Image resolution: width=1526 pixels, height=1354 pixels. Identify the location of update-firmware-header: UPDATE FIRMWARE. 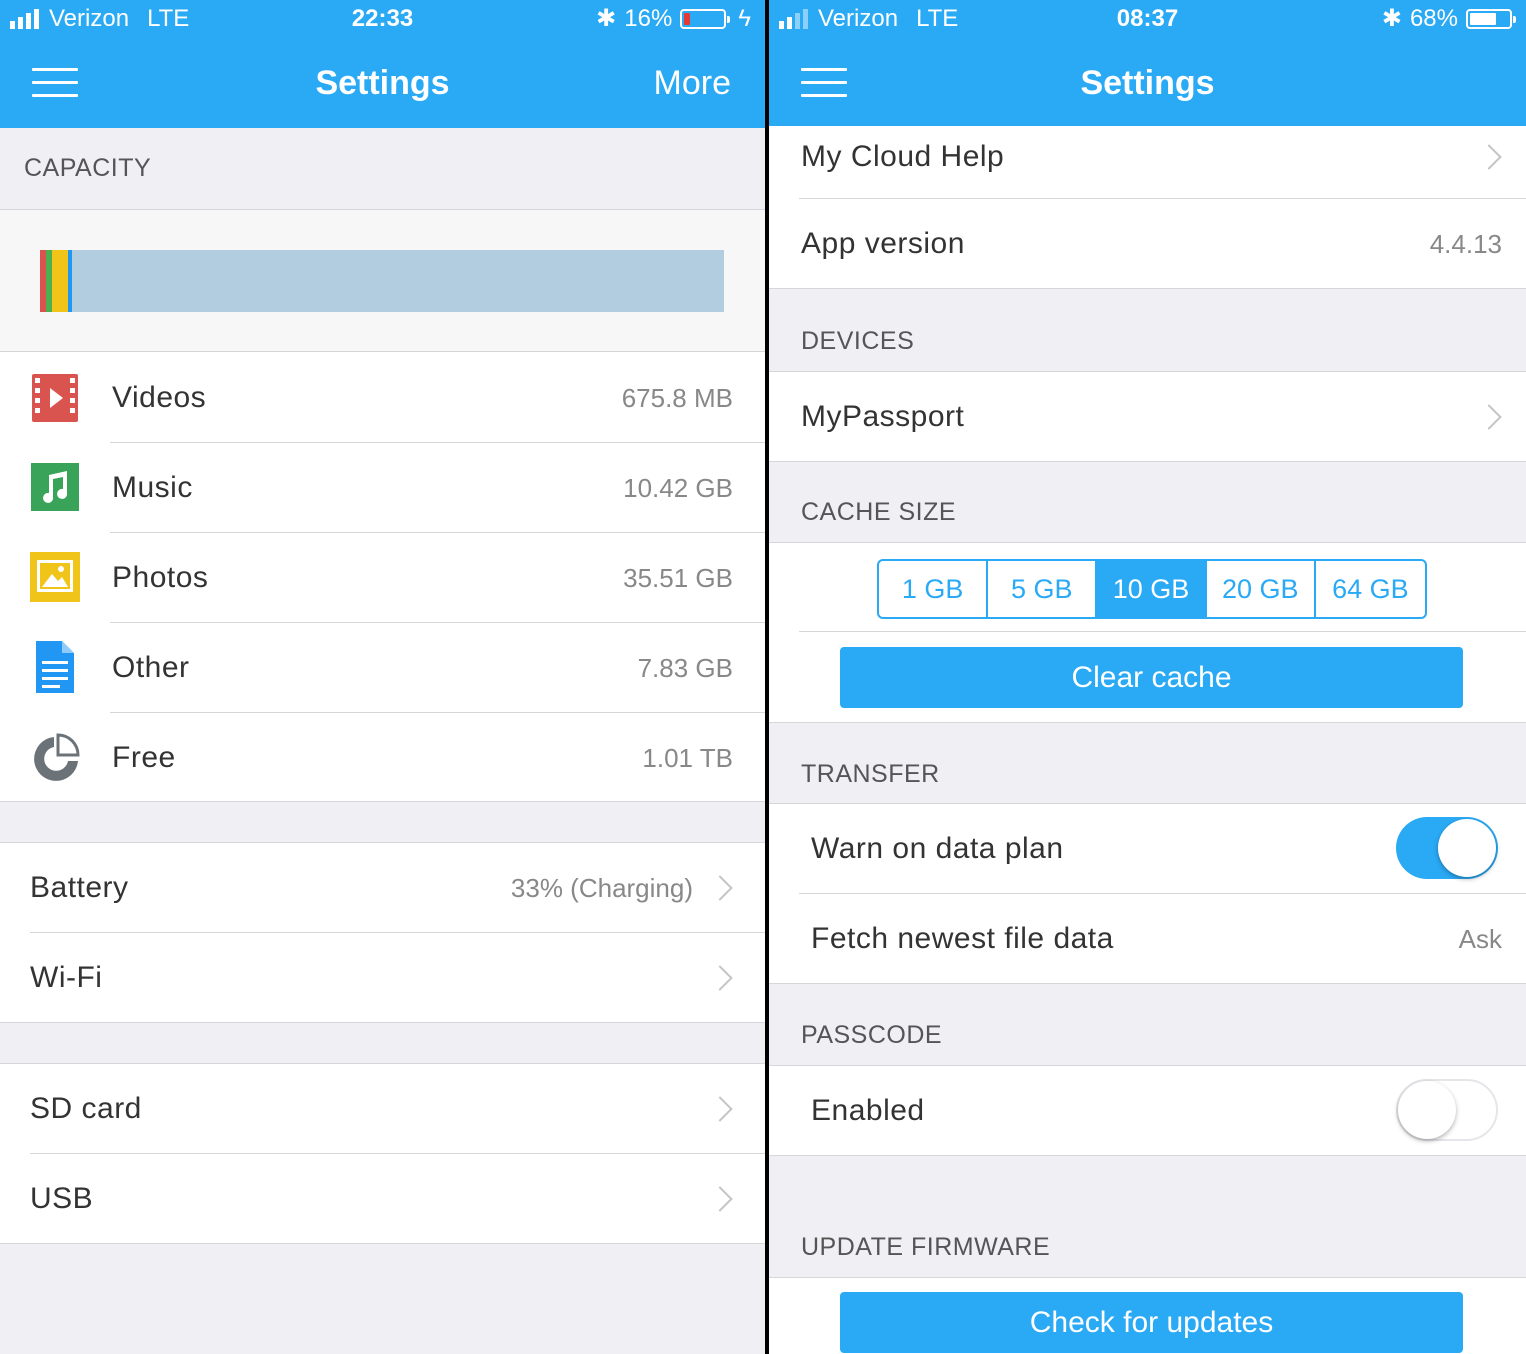
(926, 1247).